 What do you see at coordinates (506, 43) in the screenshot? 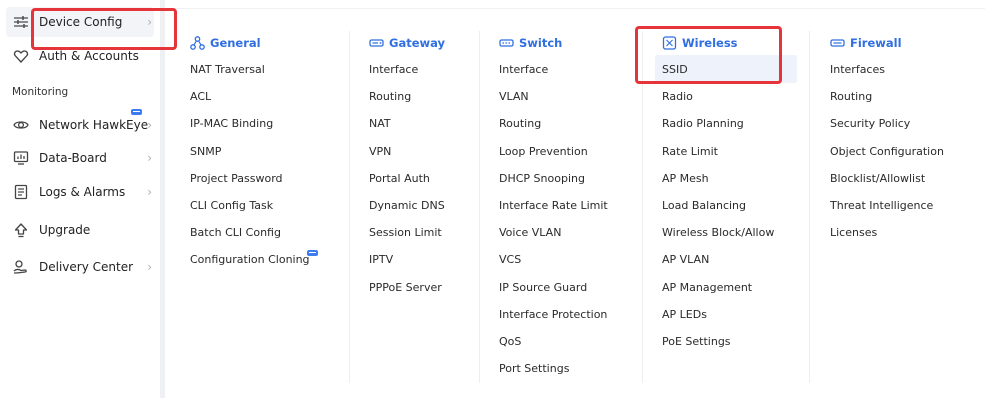
I see `switch-icon` at bounding box center [506, 43].